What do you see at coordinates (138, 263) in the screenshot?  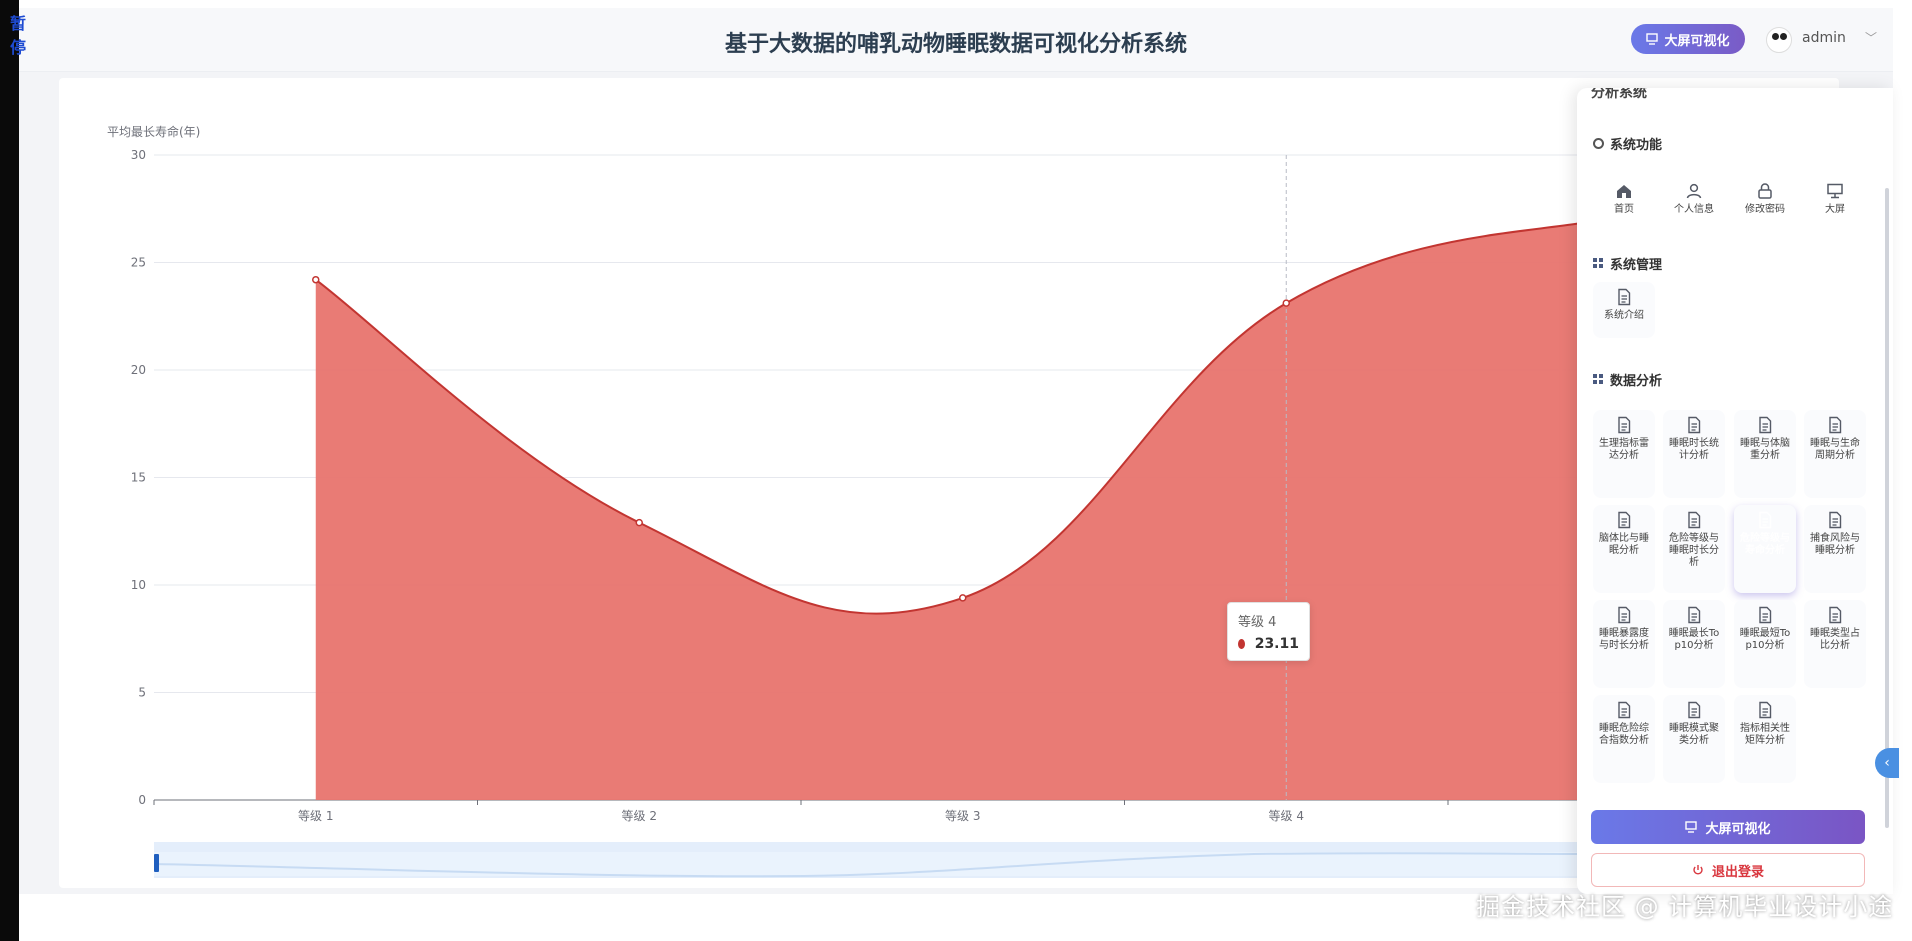 I see `y-tick-label: 25` at bounding box center [138, 263].